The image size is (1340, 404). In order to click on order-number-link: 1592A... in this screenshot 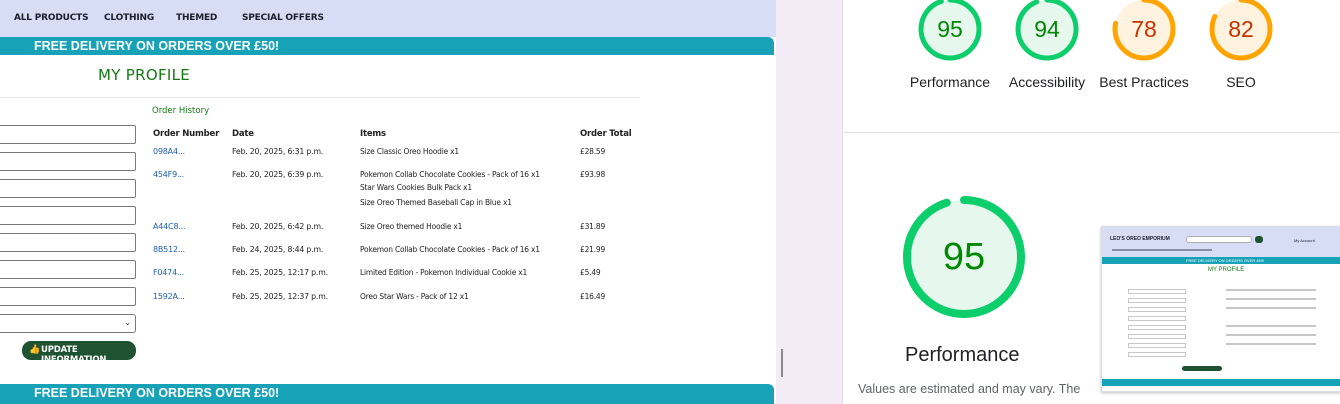, I will do `click(169, 296)`.